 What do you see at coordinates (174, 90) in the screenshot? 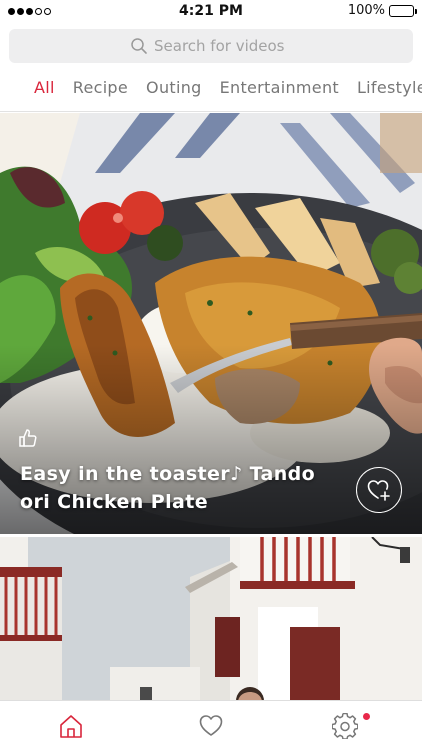
I see `tab-outing: Outing` at bounding box center [174, 90].